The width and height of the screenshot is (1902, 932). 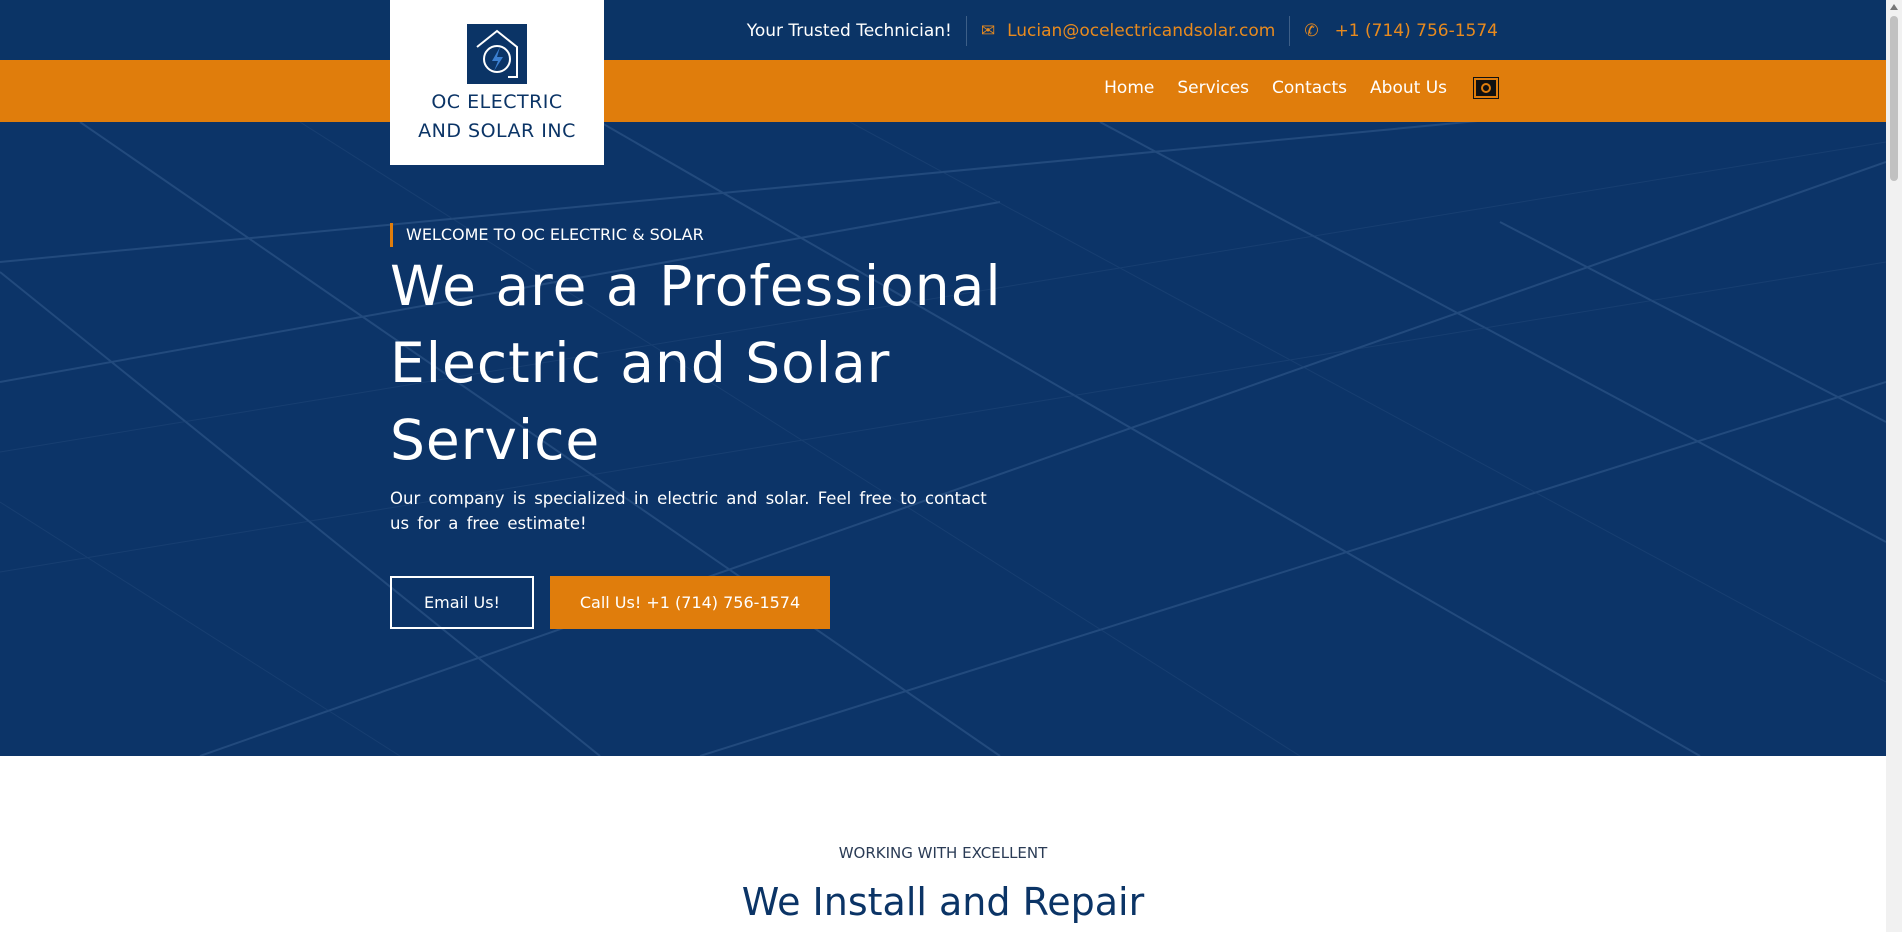 I want to click on phone-link: +1 (714) 756-1574, so click(x=1416, y=31).